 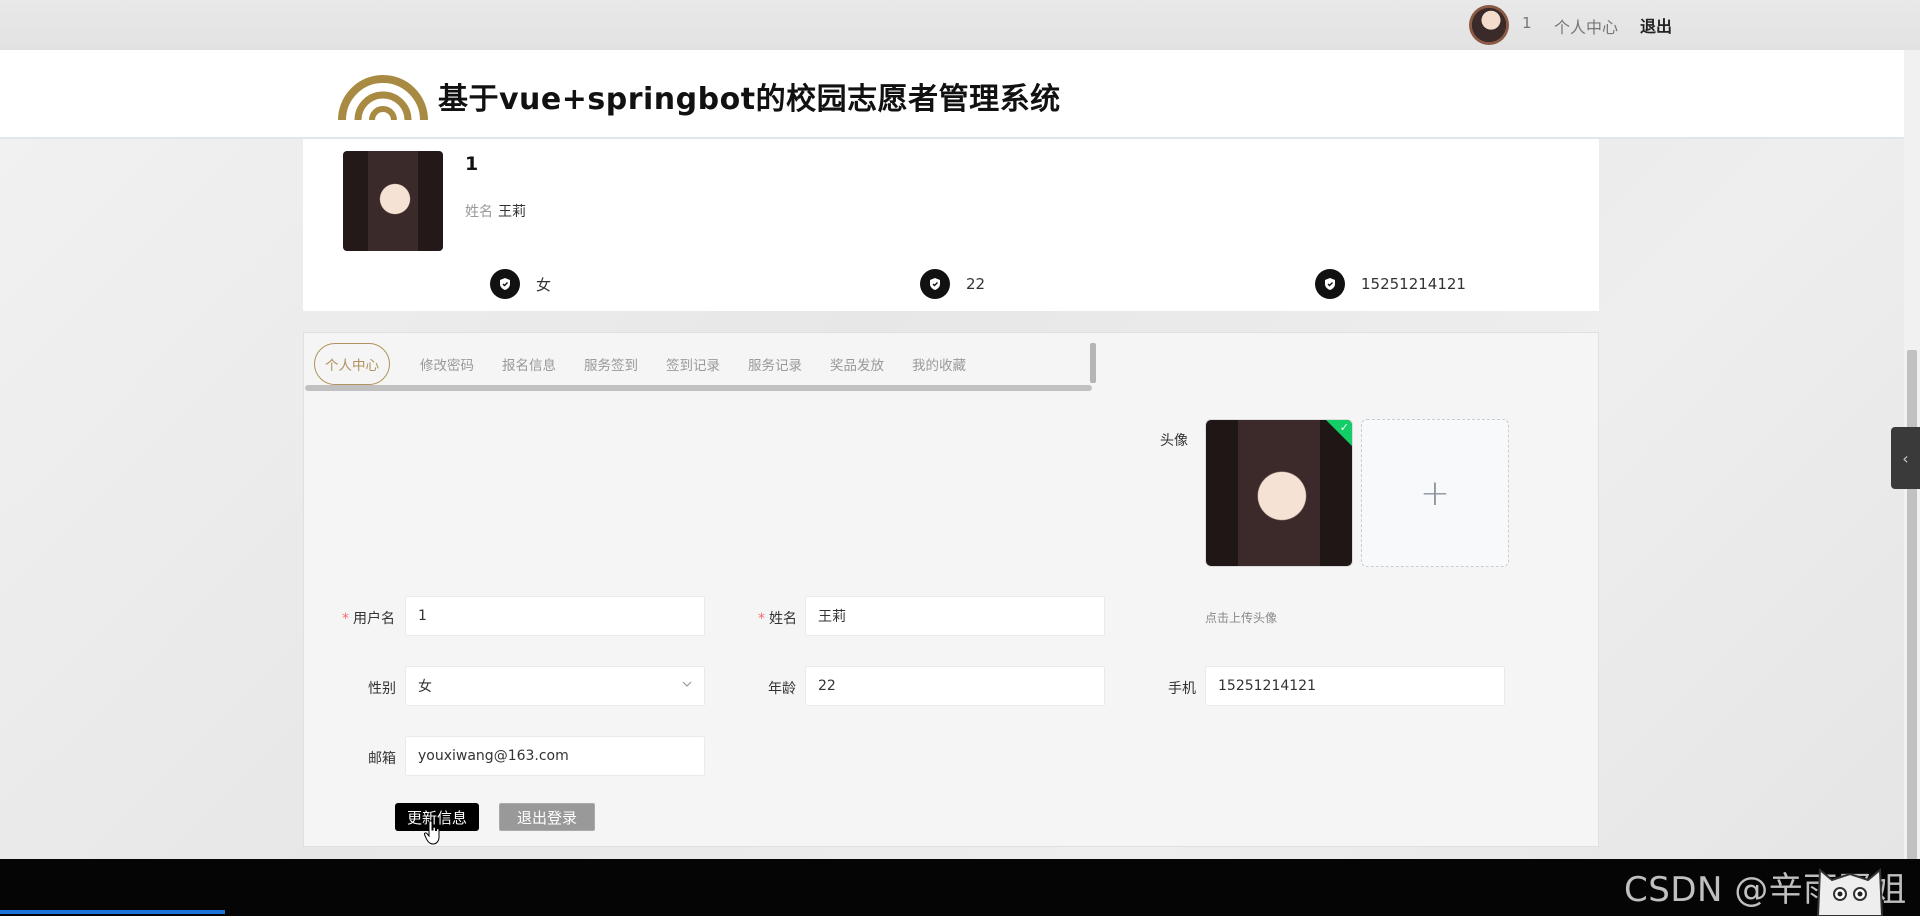 I want to click on profile-card: 1 姓名 王莉 女 22 15251214121, so click(x=951, y=225).